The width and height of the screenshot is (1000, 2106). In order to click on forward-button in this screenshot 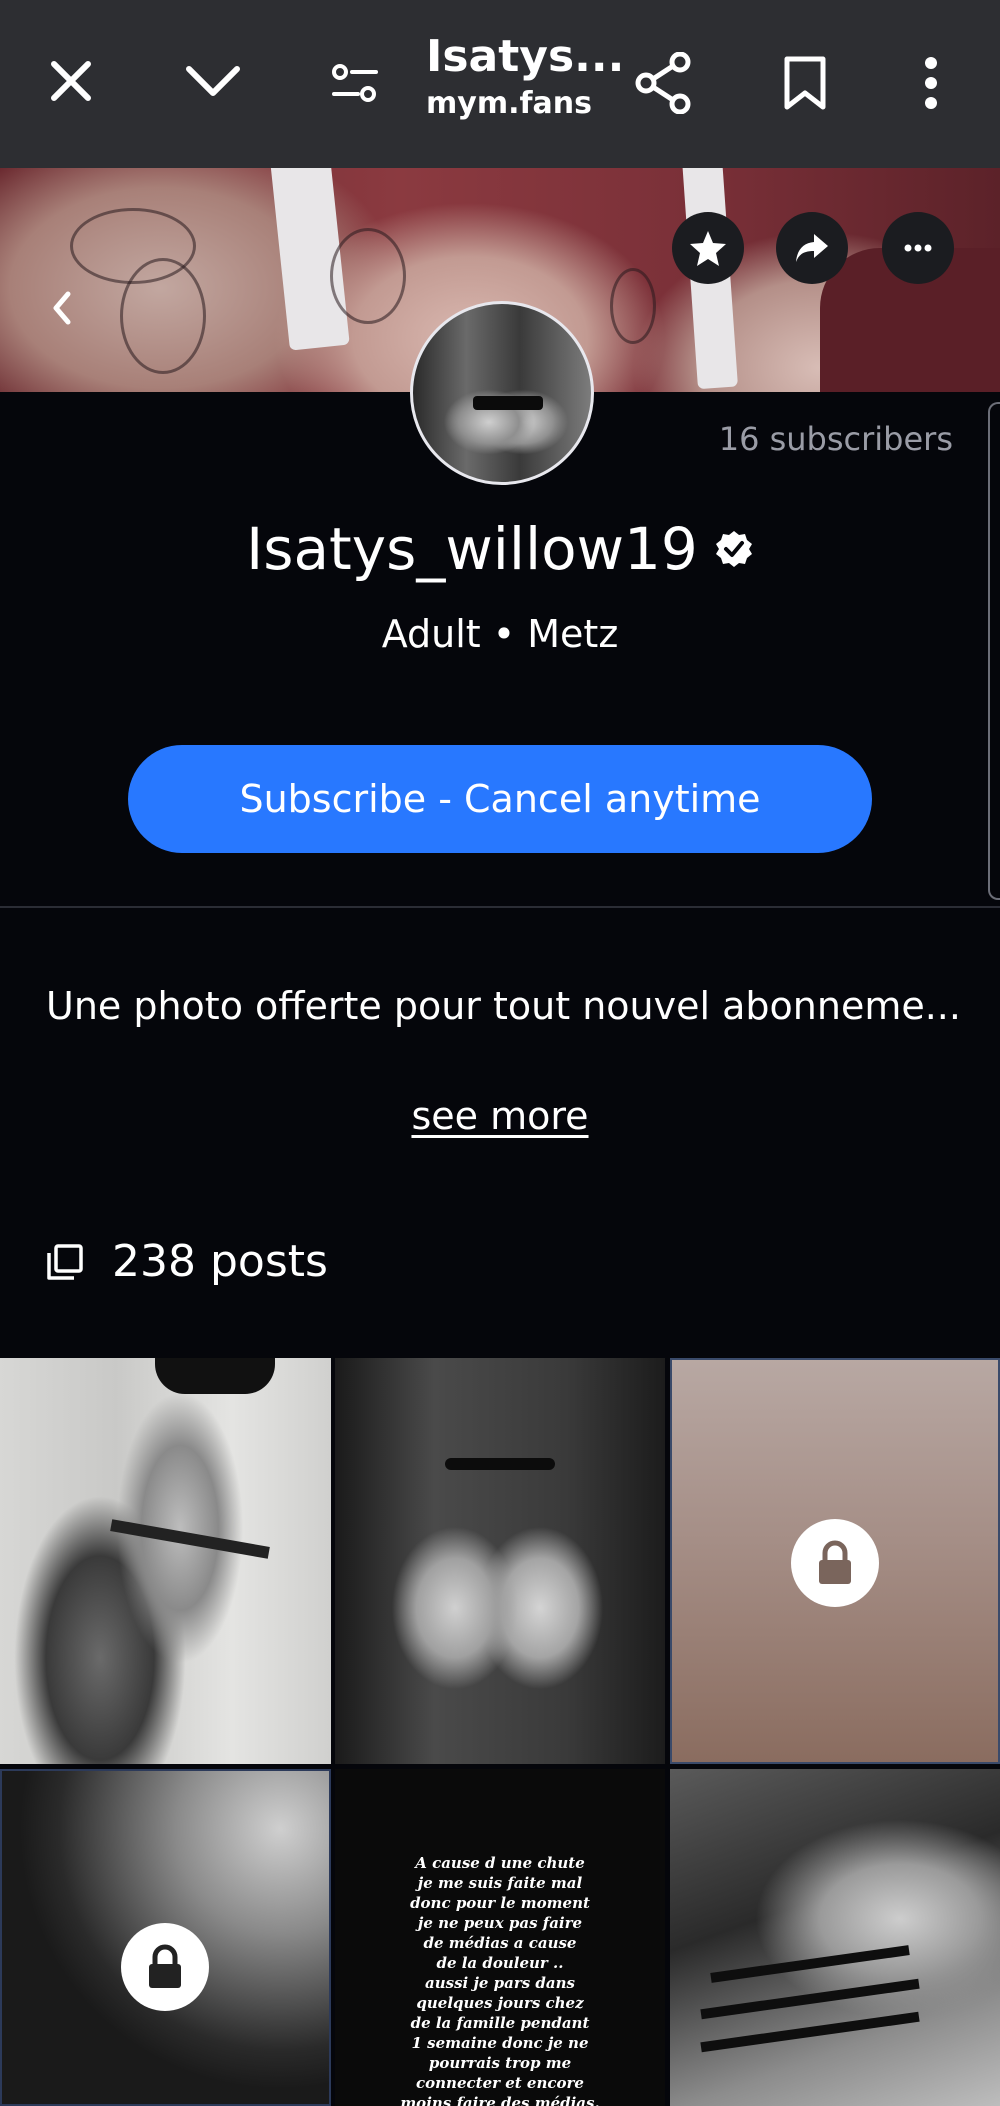, I will do `click(812, 248)`.